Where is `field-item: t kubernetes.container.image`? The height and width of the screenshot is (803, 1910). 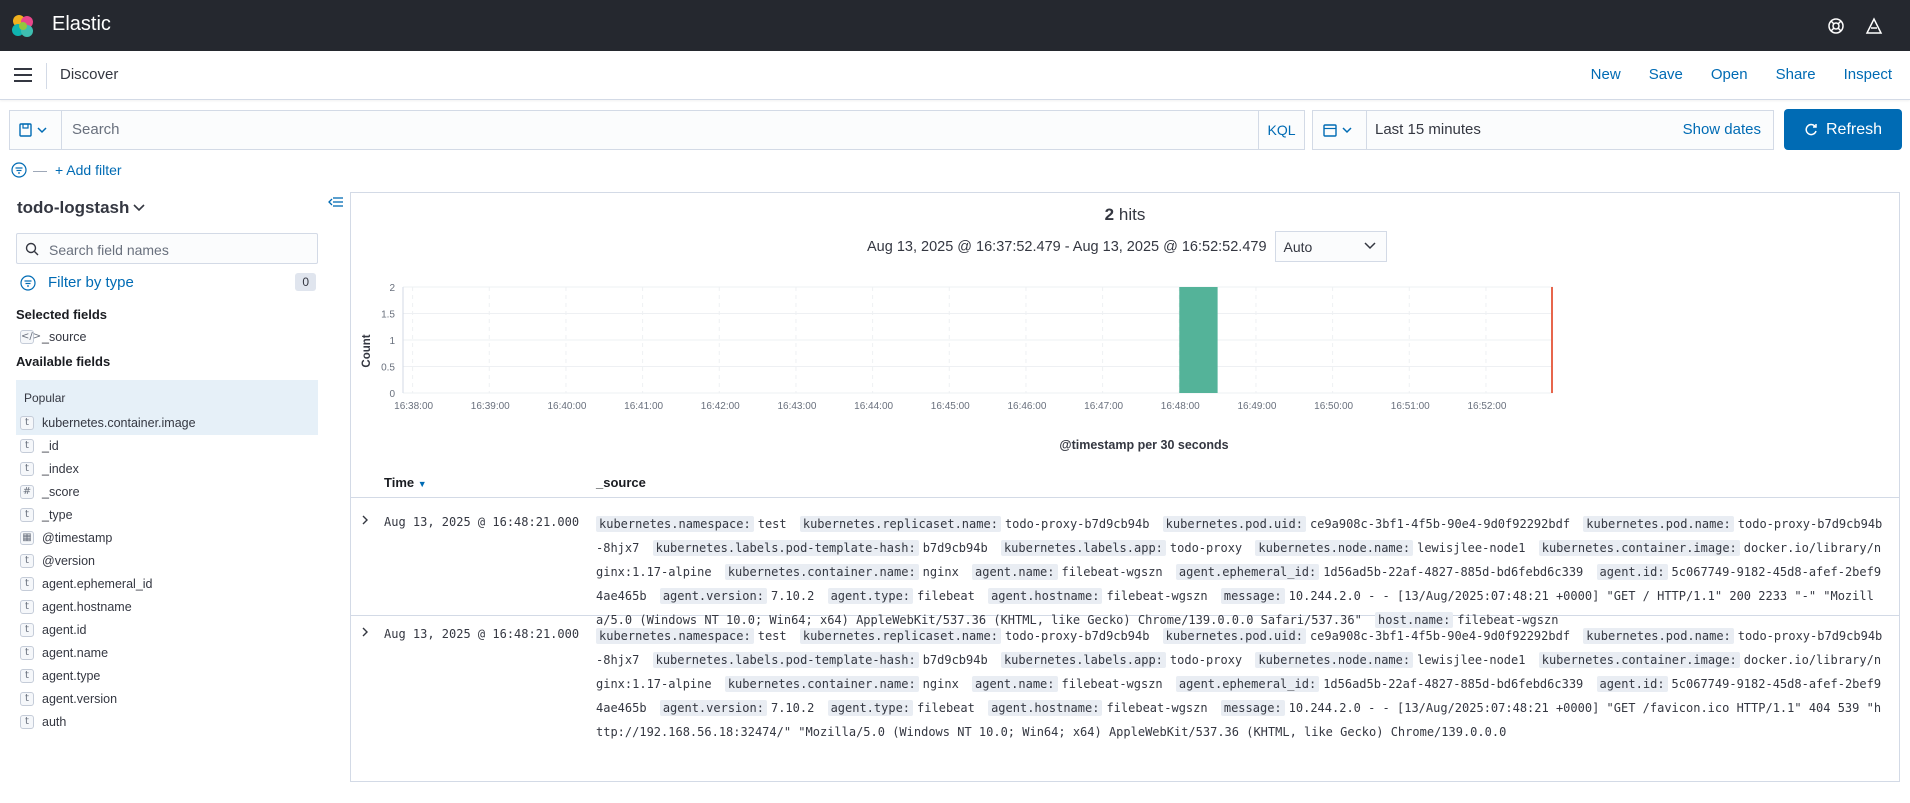 field-item: t kubernetes.container.image is located at coordinates (108, 423).